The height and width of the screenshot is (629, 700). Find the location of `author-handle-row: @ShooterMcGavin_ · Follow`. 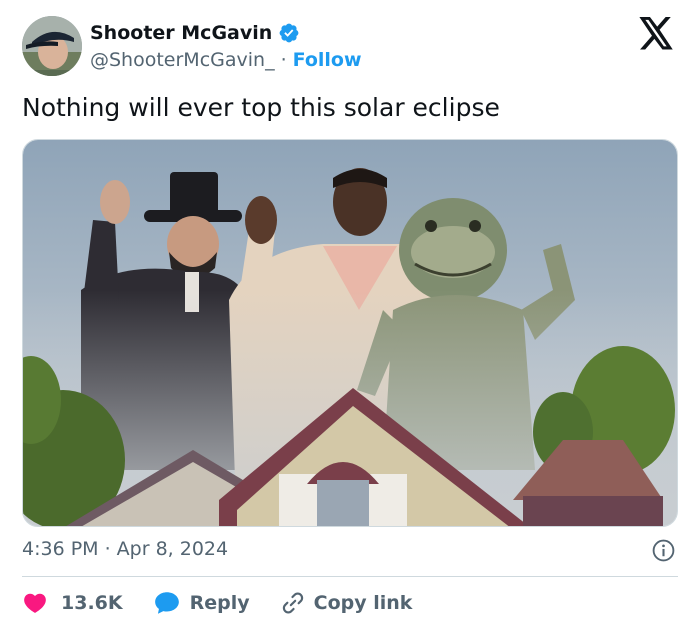

author-handle-row: @ShooterMcGavin_ · Follow is located at coordinates (226, 60).